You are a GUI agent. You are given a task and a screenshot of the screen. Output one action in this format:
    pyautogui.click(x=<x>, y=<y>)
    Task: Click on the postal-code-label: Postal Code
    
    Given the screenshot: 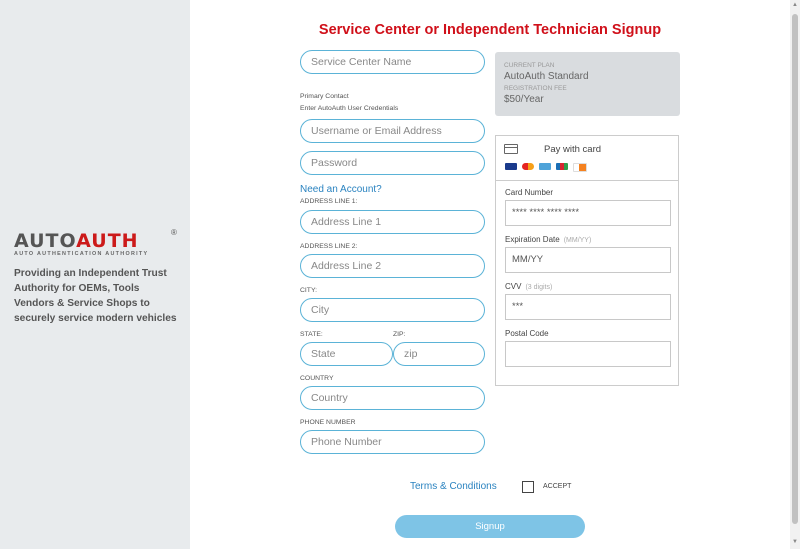 What is the action you would take?
    pyautogui.click(x=527, y=333)
    